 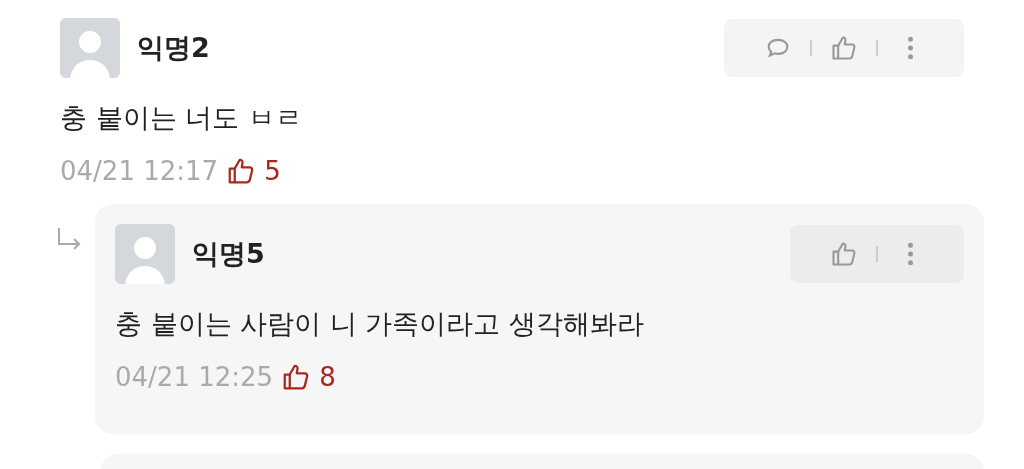 What do you see at coordinates (228, 254) in the screenshot?
I see `author-name: 익명5` at bounding box center [228, 254].